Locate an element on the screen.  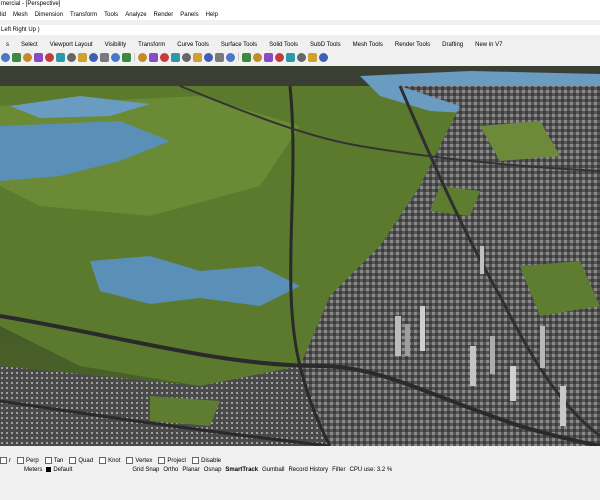
shaded-icon is located at coordinates (246, 57).